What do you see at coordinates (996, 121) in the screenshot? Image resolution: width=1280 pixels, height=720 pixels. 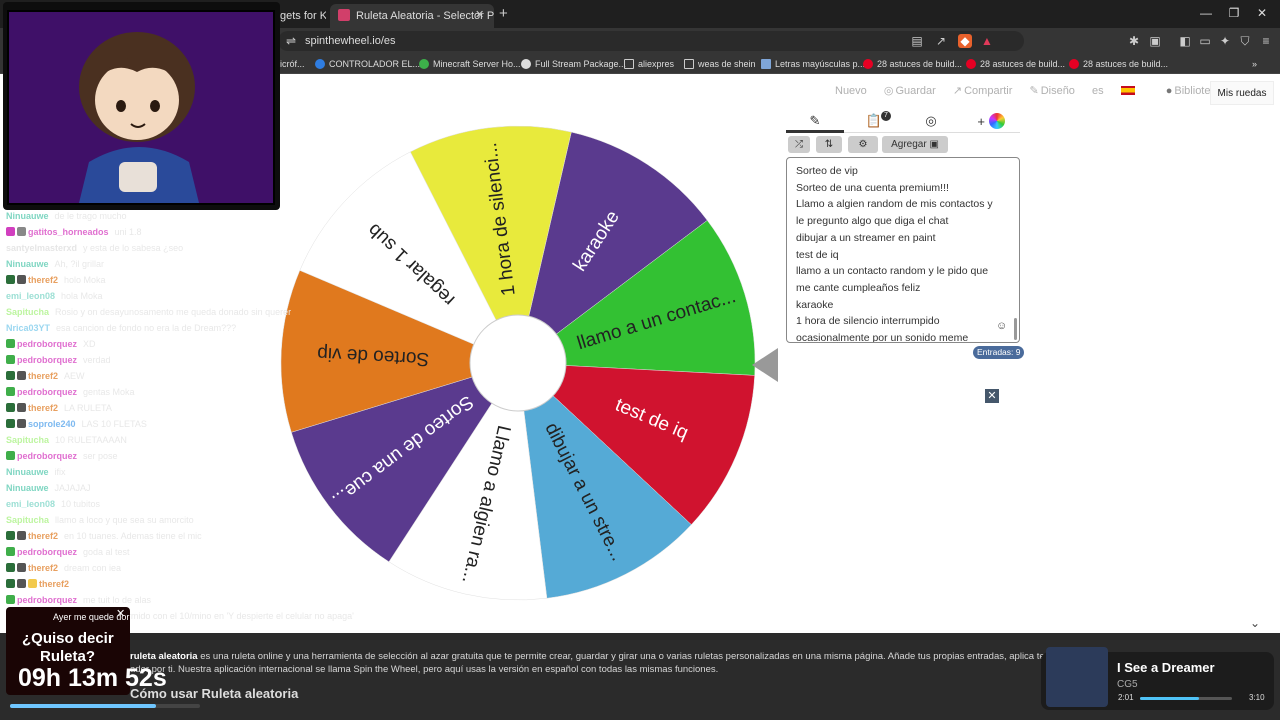 I see `color-wheel-icon` at bounding box center [996, 121].